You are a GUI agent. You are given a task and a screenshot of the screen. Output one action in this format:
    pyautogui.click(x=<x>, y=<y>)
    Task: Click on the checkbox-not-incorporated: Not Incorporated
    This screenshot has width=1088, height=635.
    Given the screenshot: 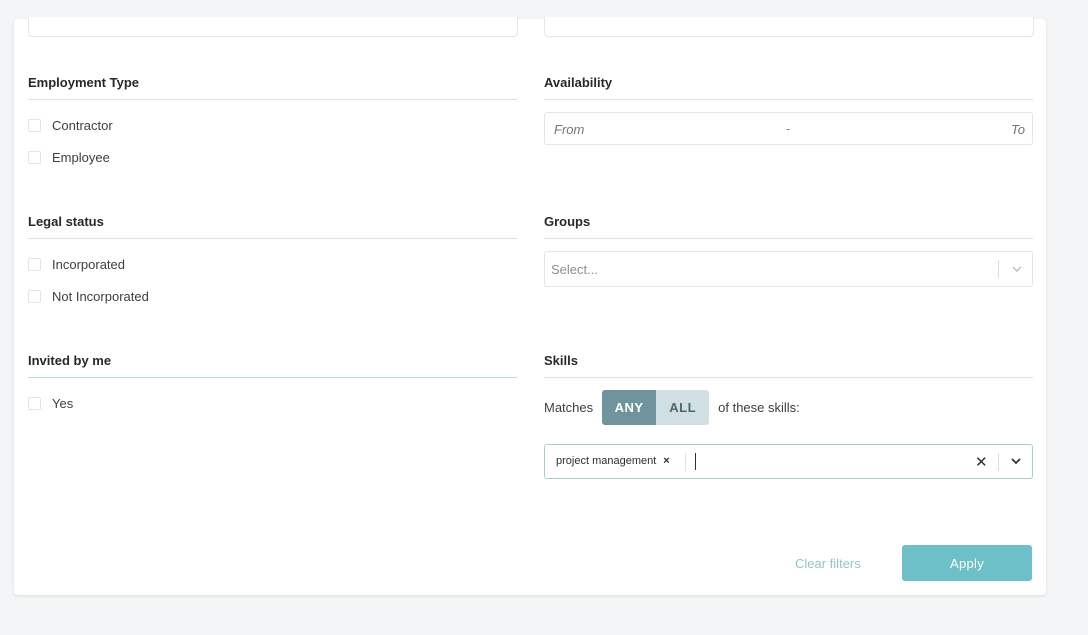 What is the action you would take?
    pyautogui.click(x=88, y=296)
    